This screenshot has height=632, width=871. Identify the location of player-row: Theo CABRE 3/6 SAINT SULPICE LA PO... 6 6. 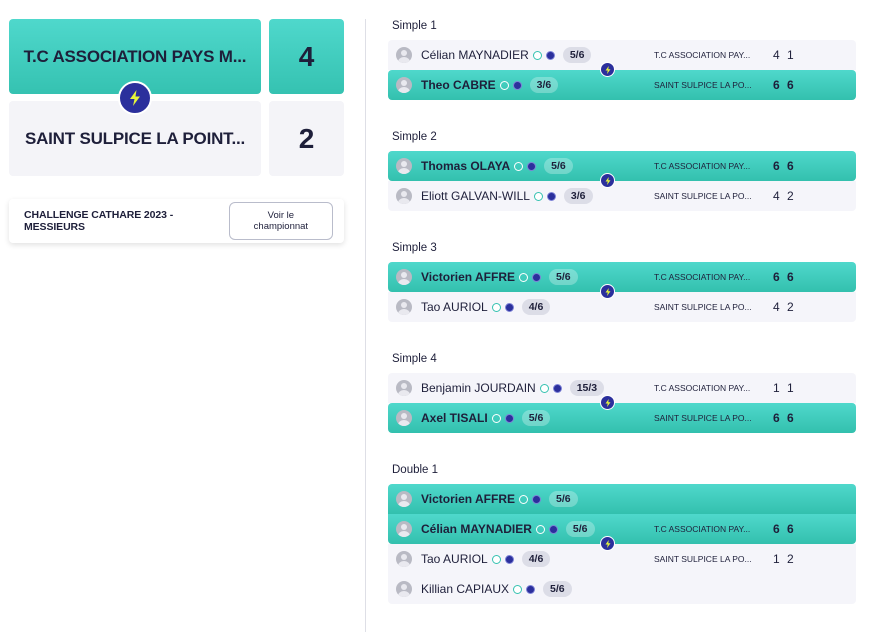
(622, 85).